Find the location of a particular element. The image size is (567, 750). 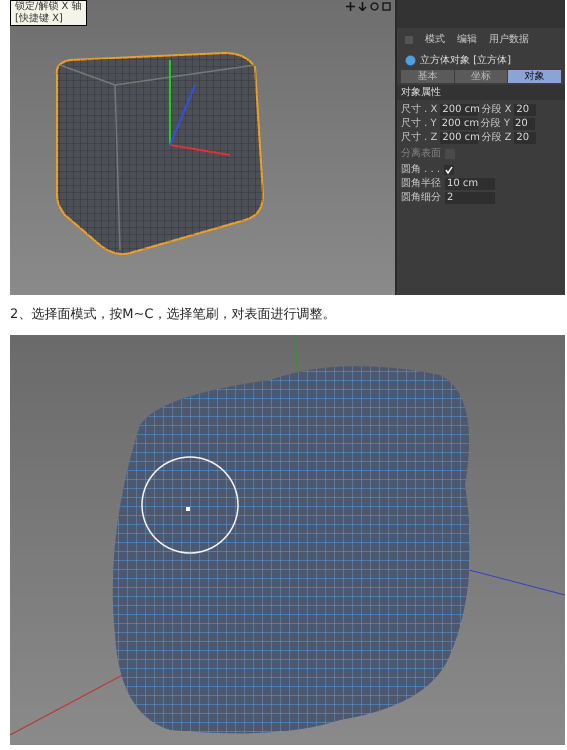

field-label: 尺寸 . Y is located at coordinates (419, 124).